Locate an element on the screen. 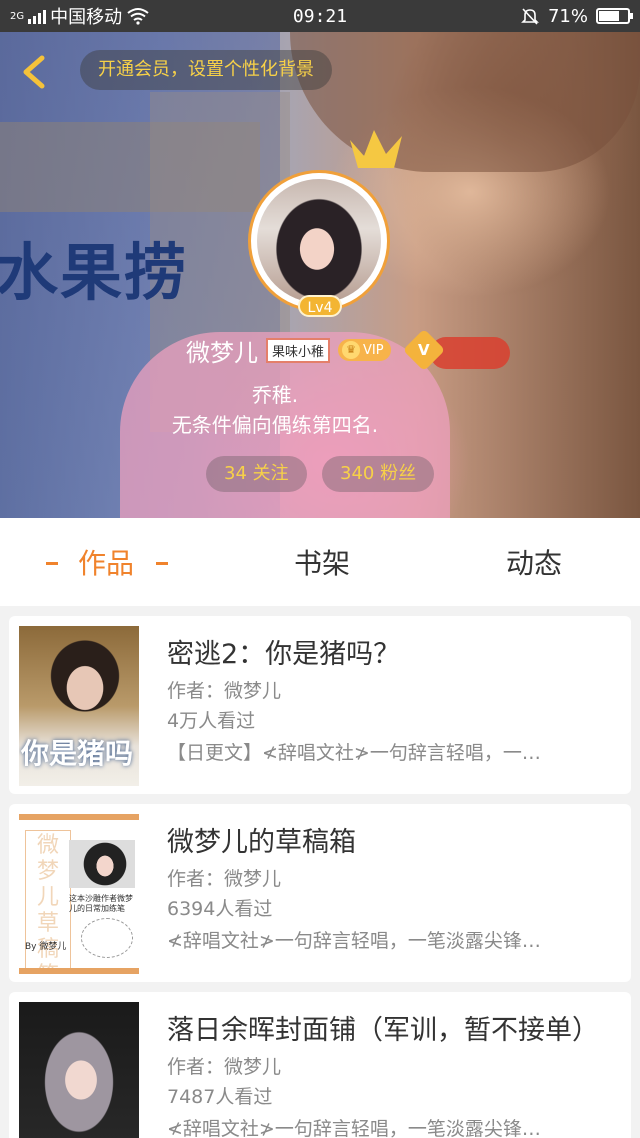 The width and height of the screenshot is (640, 1138). vip-badge: ♛ VIP is located at coordinates (364, 350).